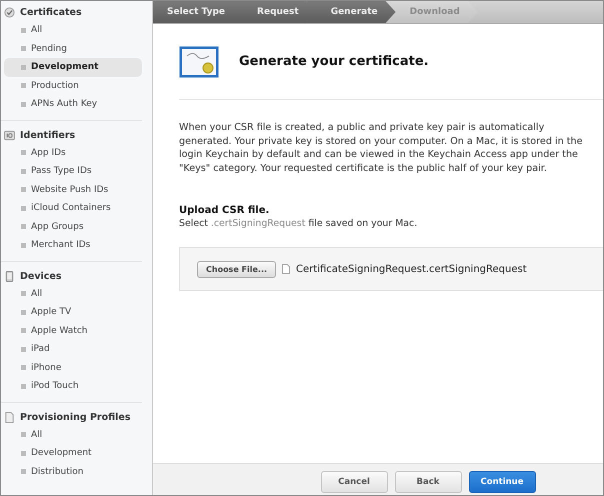 The height and width of the screenshot is (496, 604). I want to click on action-button: Cancel, so click(354, 482).